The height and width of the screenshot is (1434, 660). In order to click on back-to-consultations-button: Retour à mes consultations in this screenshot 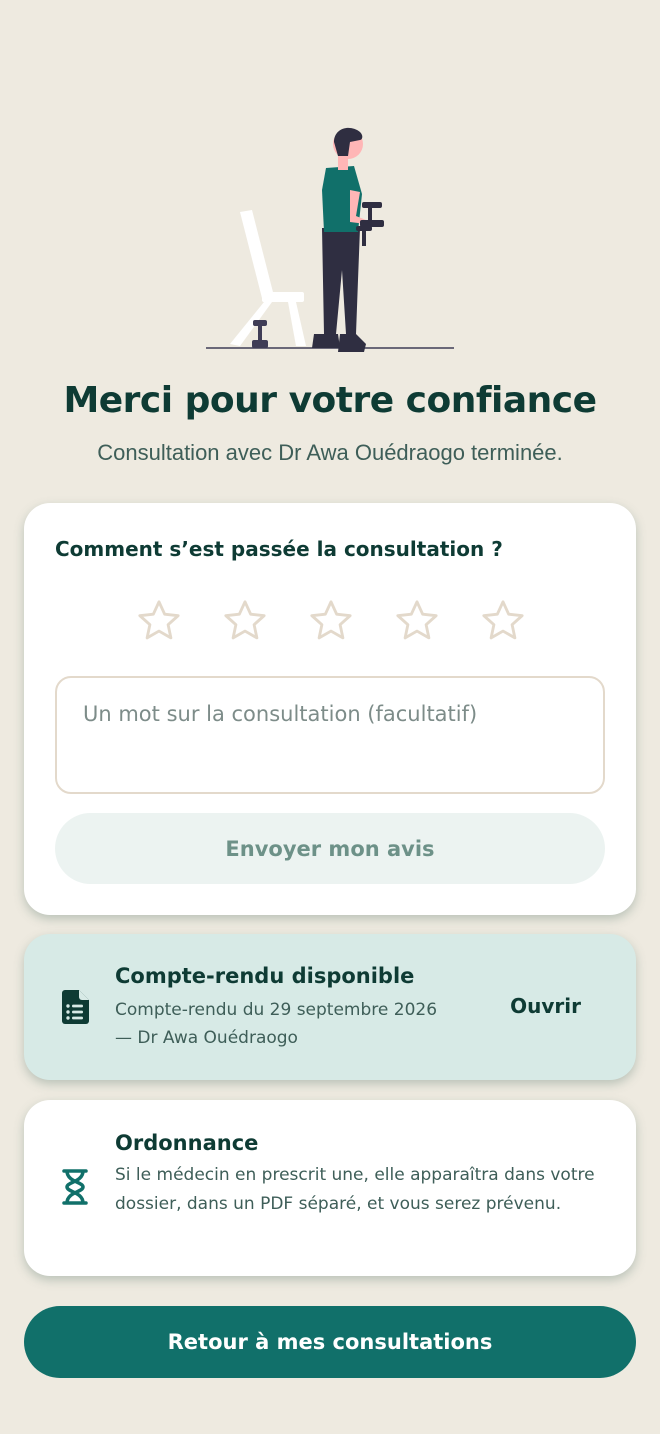, I will do `click(330, 1342)`.